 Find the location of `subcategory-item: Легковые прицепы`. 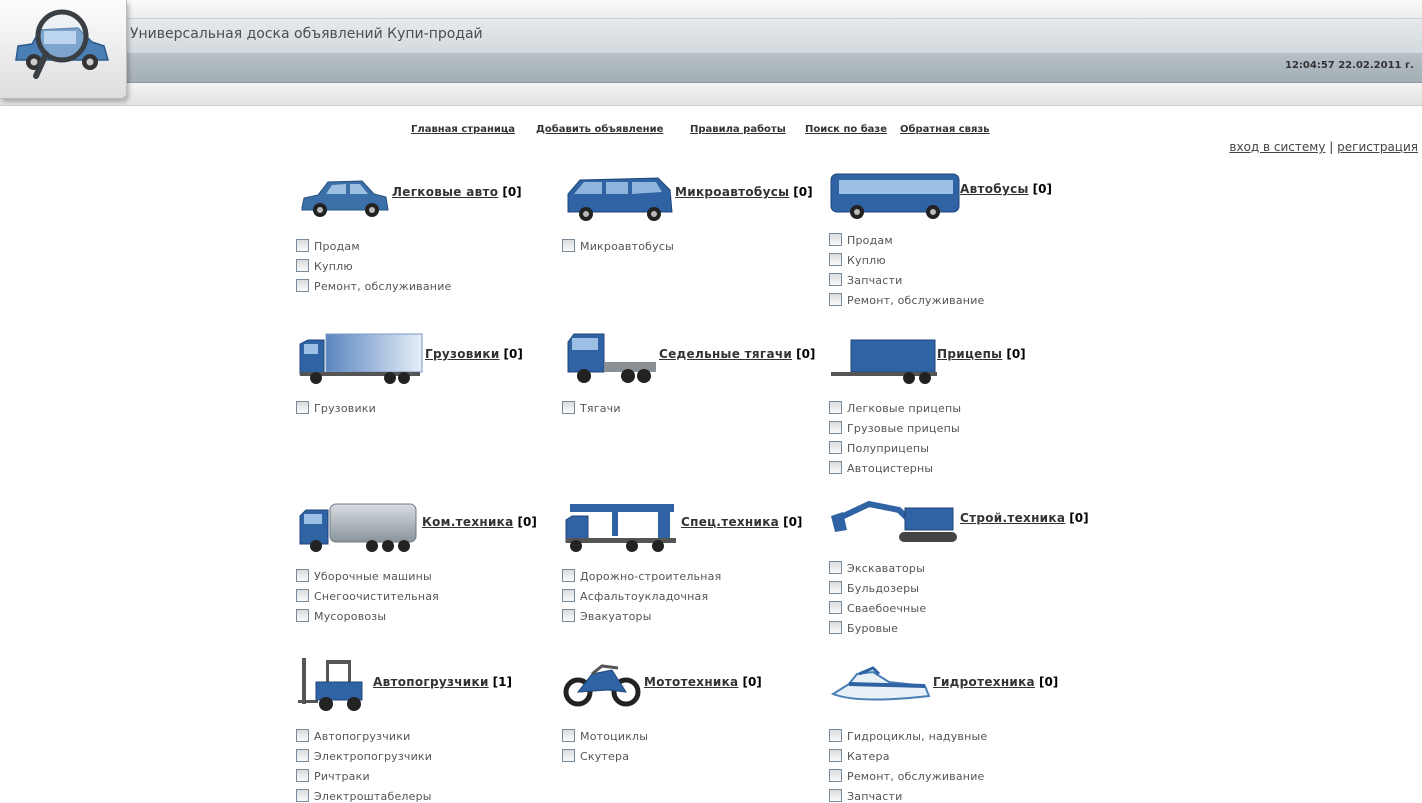

subcategory-item: Легковые прицепы is located at coordinates (895, 408).